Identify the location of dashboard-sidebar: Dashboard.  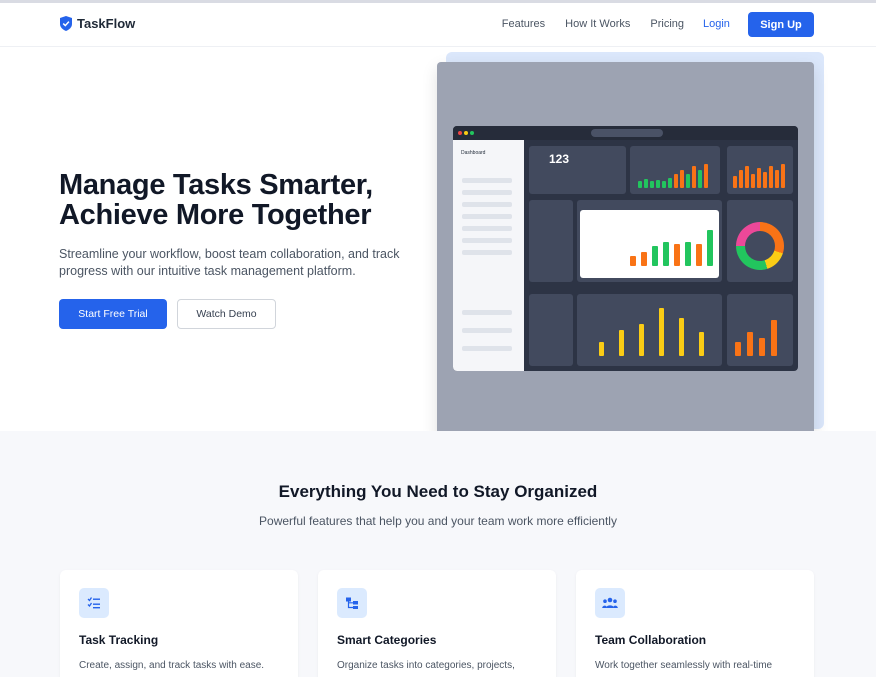
(488, 255).